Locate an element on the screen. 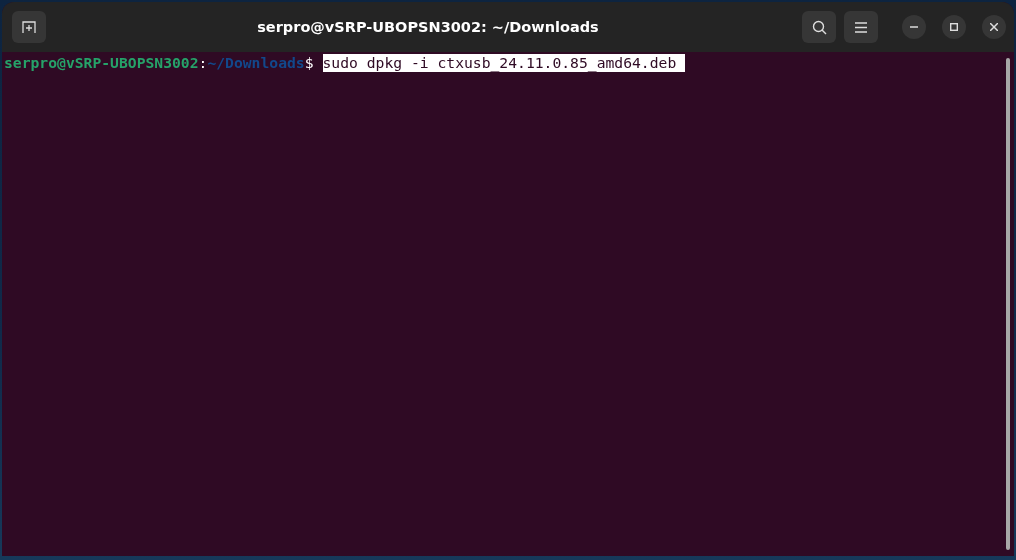 The image size is (1016, 560). menu-button is located at coordinates (861, 27).